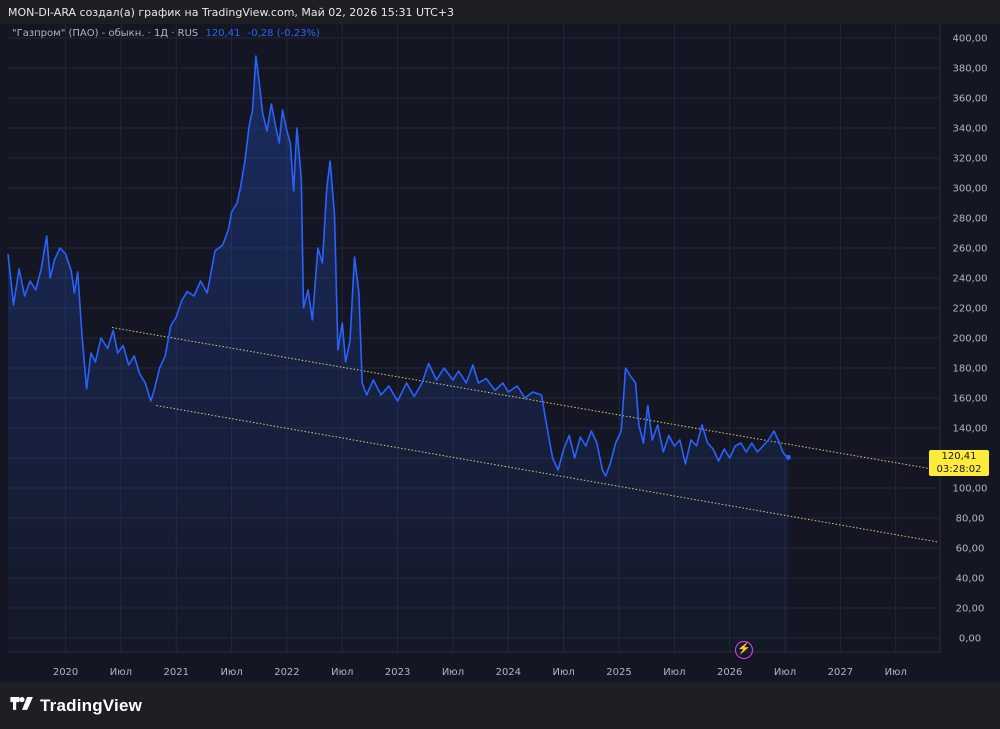 Image resolution: width=1000 pixels, height=729 pixels. I want to click on last-price: 120,41, so click(223, 33).